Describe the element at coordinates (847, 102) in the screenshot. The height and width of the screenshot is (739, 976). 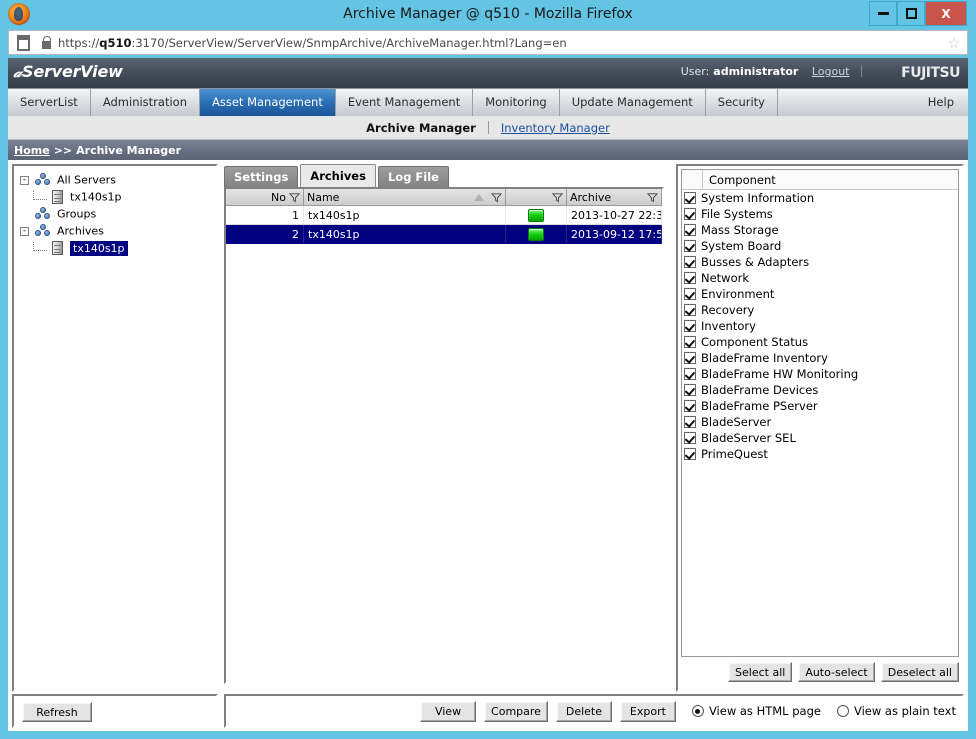
I see `menu-spacer` at that location.